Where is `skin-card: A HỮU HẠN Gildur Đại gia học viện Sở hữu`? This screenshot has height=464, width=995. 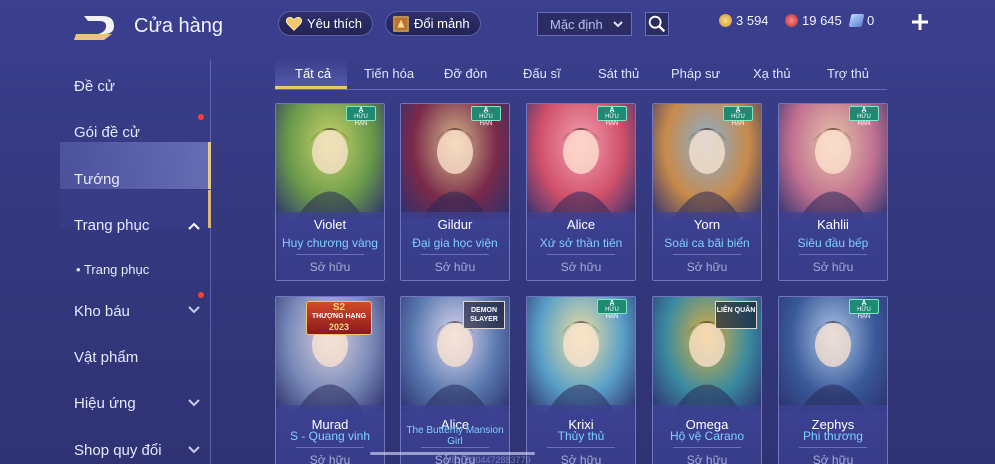
skin-card: A HỮU HẠN Gildur Đại gia học viện Sở hữu is located at coordinates (455, 192).